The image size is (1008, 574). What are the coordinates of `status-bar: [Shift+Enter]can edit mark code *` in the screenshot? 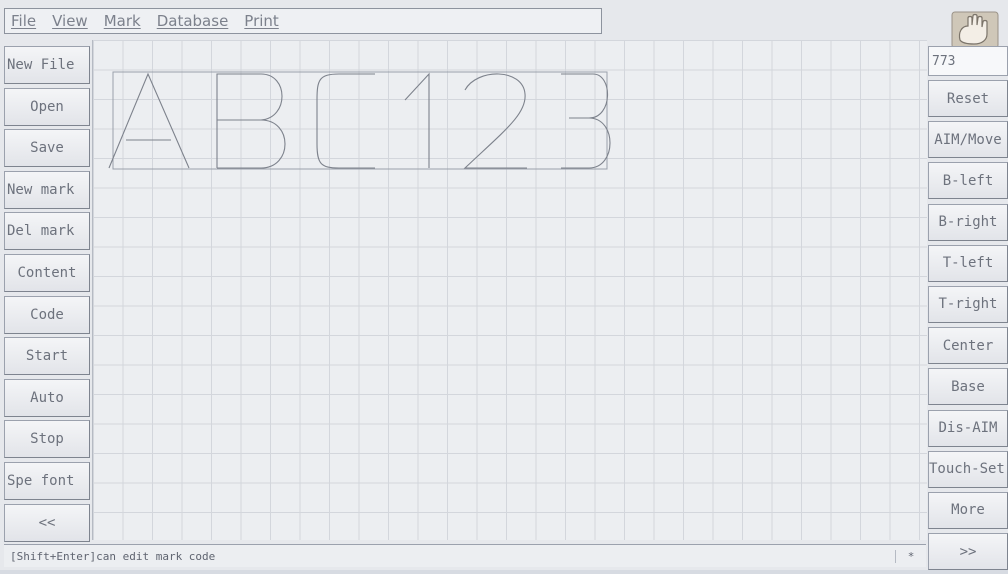 It's located at (465, 555).